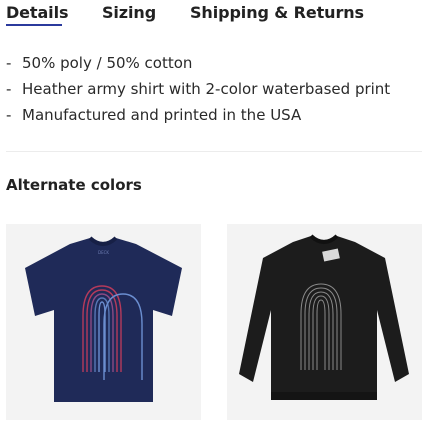  Describe the element at coordinates (103, 252) in the screenshot. I see `svg-text: DECK` at that location.